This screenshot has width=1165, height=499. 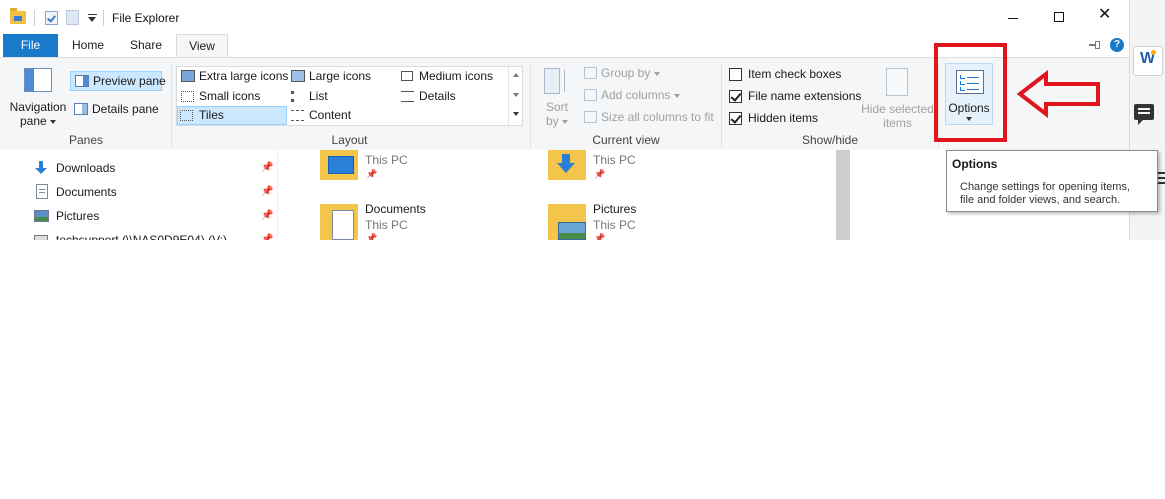 What do you see at coordinates (453, 96) in the screenshot?
I see `layout-details: Details` at bounding box center [453, 96].